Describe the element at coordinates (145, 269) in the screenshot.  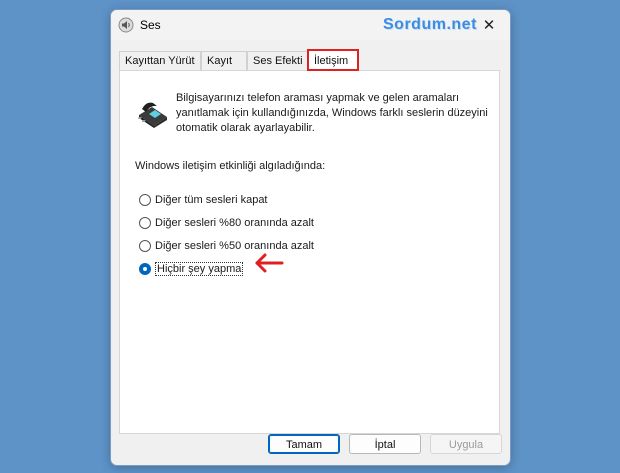
I see `radio-button-checked` at that location.